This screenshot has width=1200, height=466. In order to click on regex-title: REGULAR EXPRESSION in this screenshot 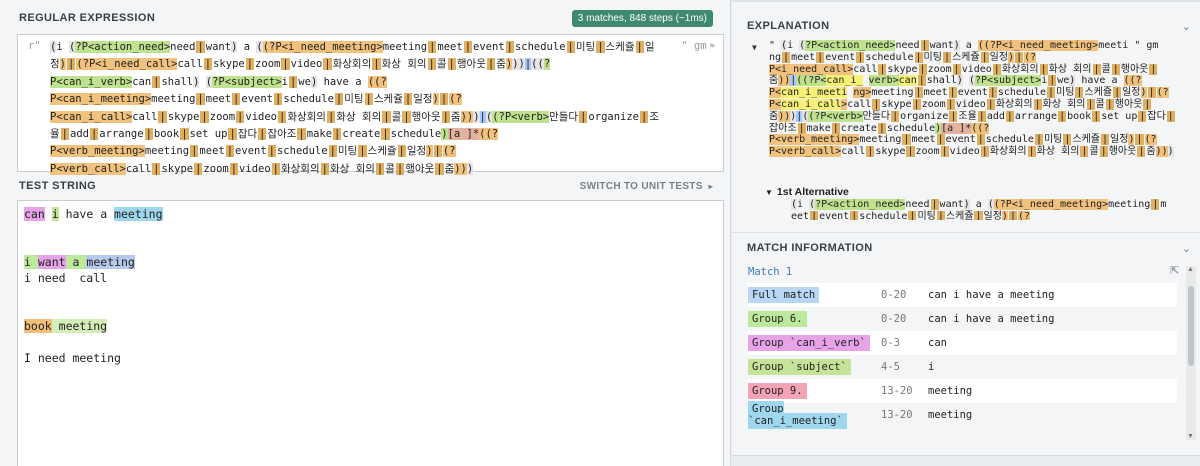, I will do `click(87, 18)`.